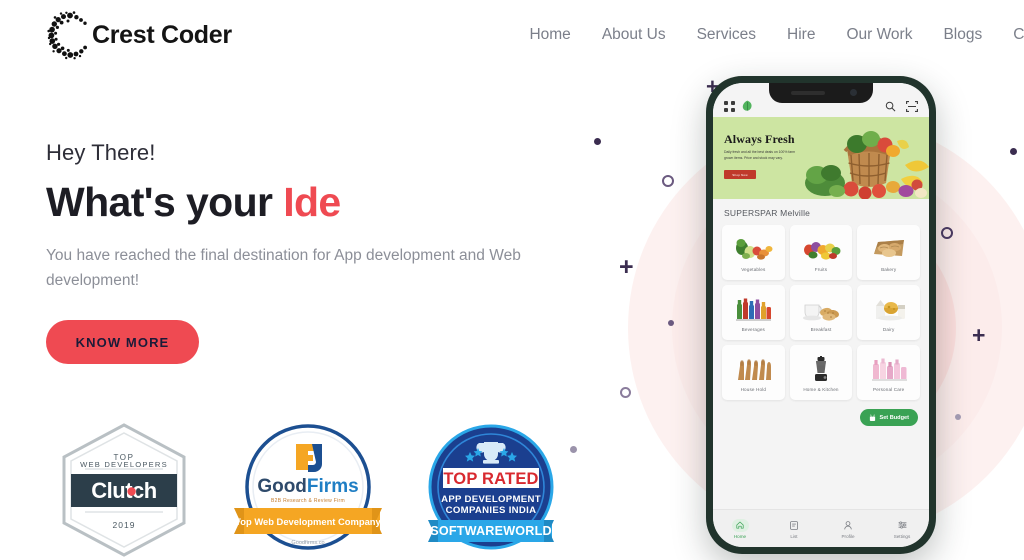  Describe the element at coordinates (894, 417) in the screenshot. I see `set-budget-label: Set Budget` at that location.